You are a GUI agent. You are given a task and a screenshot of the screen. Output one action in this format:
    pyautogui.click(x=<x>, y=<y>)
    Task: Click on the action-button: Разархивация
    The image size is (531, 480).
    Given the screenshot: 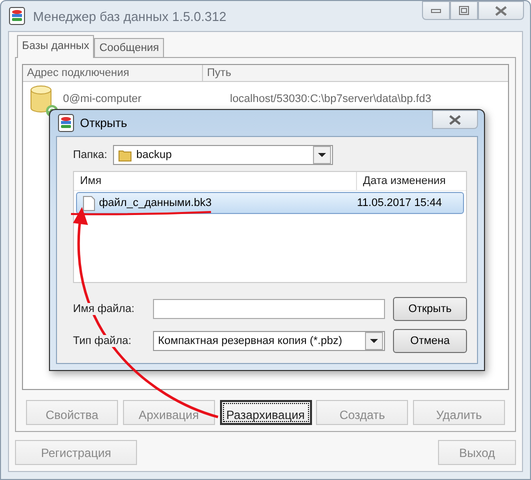 What is the action you would take?
    pyautogui.click(x=266, y=412)
    